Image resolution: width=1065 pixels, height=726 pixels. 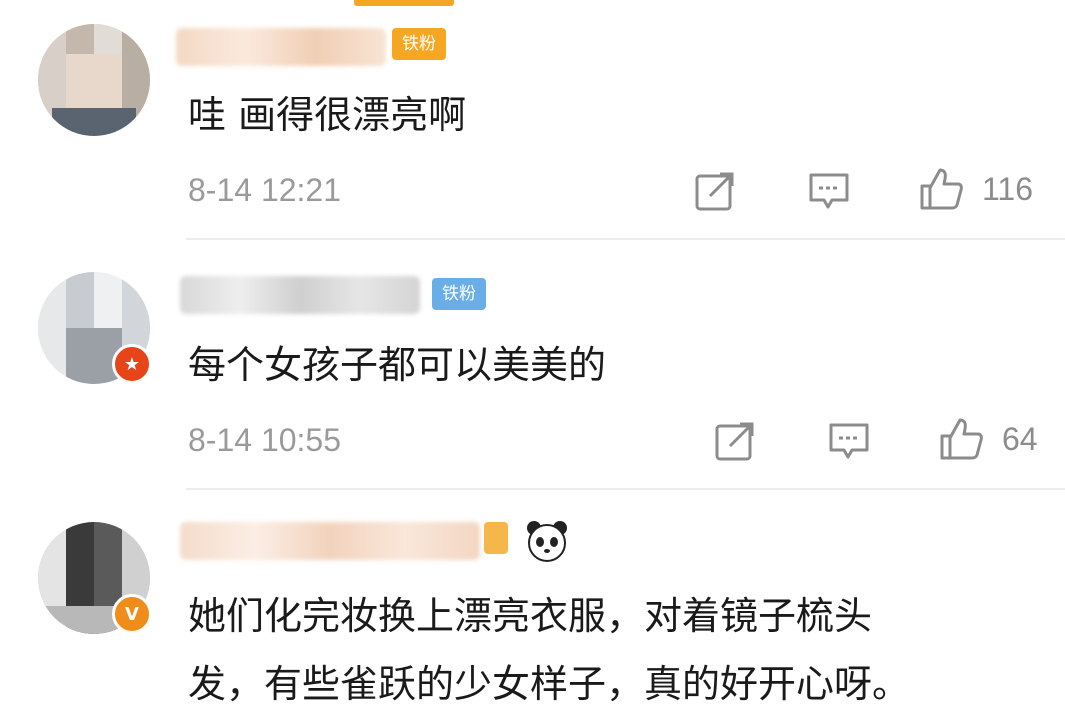 What do you see at coordinates (496, 538) in the screenshot?
I see `level-badge` at bounding box center [496, 538].